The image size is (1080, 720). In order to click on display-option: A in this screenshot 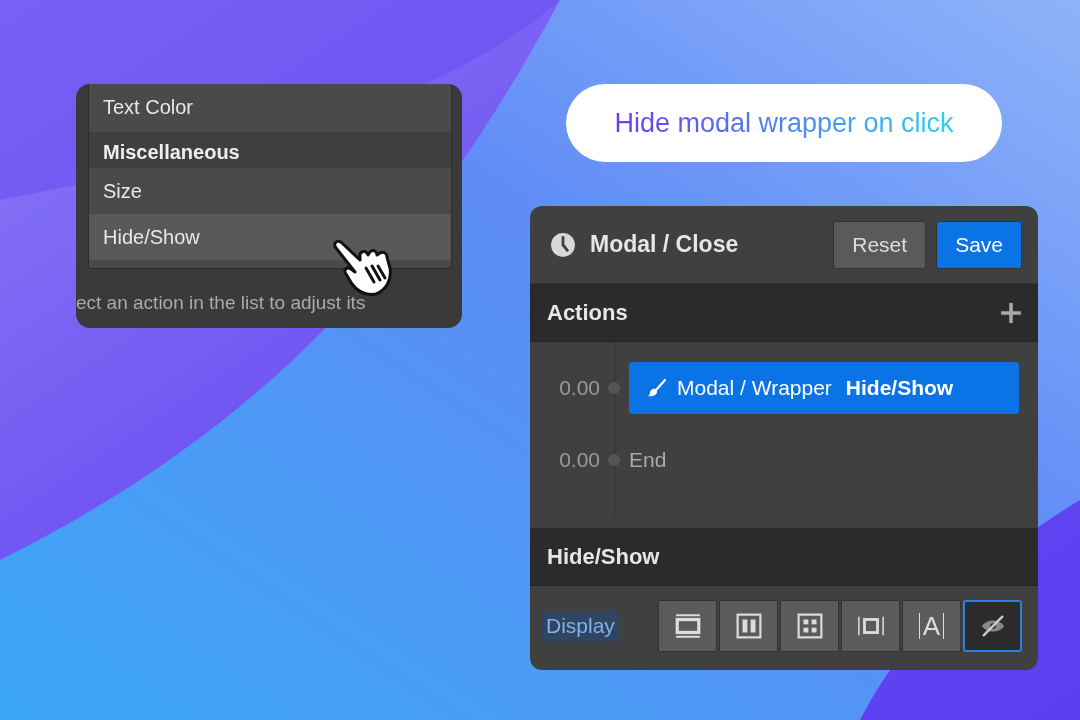, I will do `click(931, 626)`.